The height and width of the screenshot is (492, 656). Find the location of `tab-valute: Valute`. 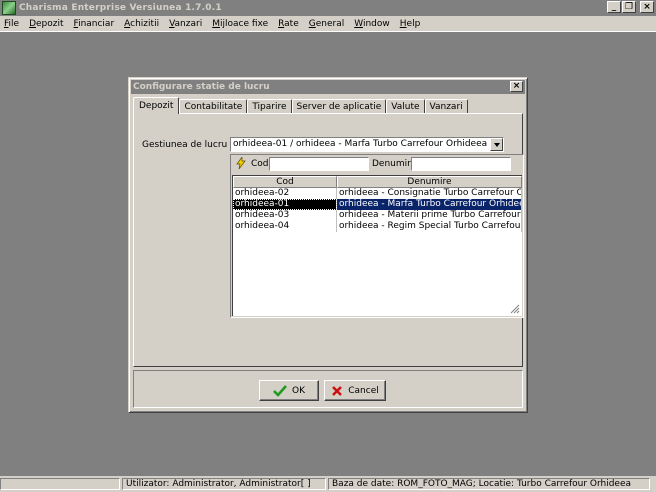

tab-valute: Valute is located at coordinates (405, 106).